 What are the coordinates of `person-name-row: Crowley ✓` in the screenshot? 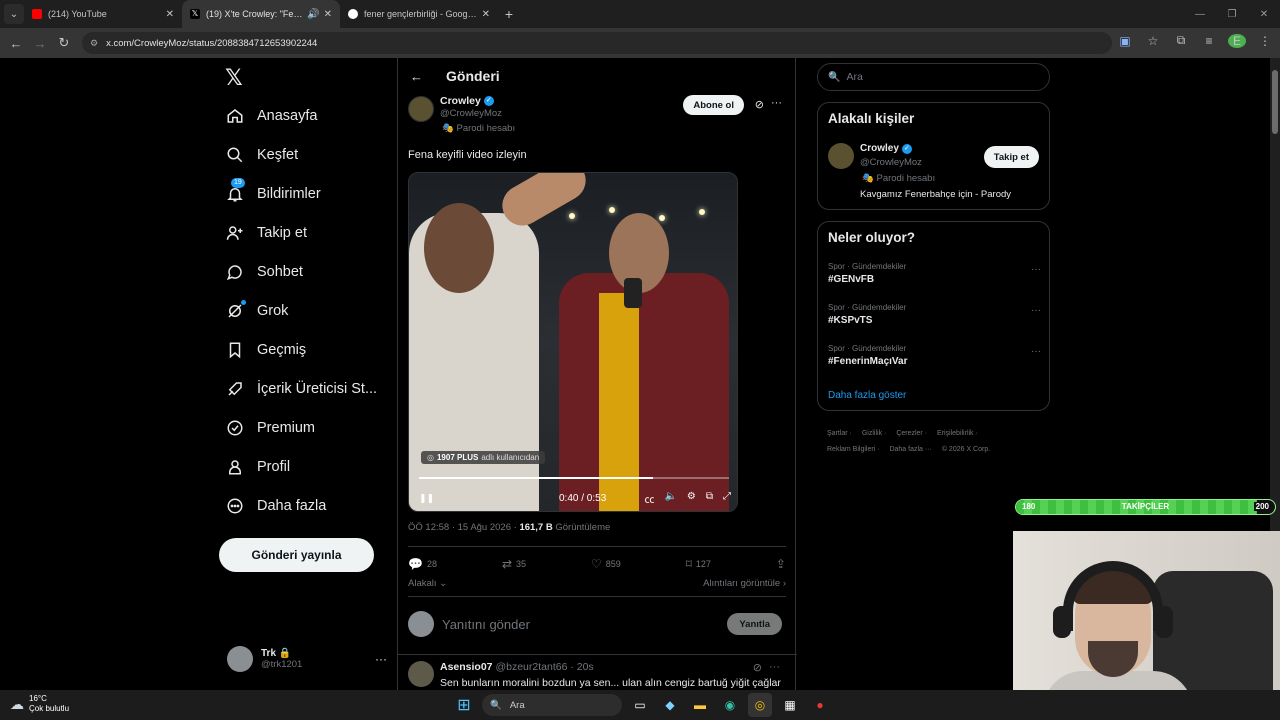 It's located at (886, 148).